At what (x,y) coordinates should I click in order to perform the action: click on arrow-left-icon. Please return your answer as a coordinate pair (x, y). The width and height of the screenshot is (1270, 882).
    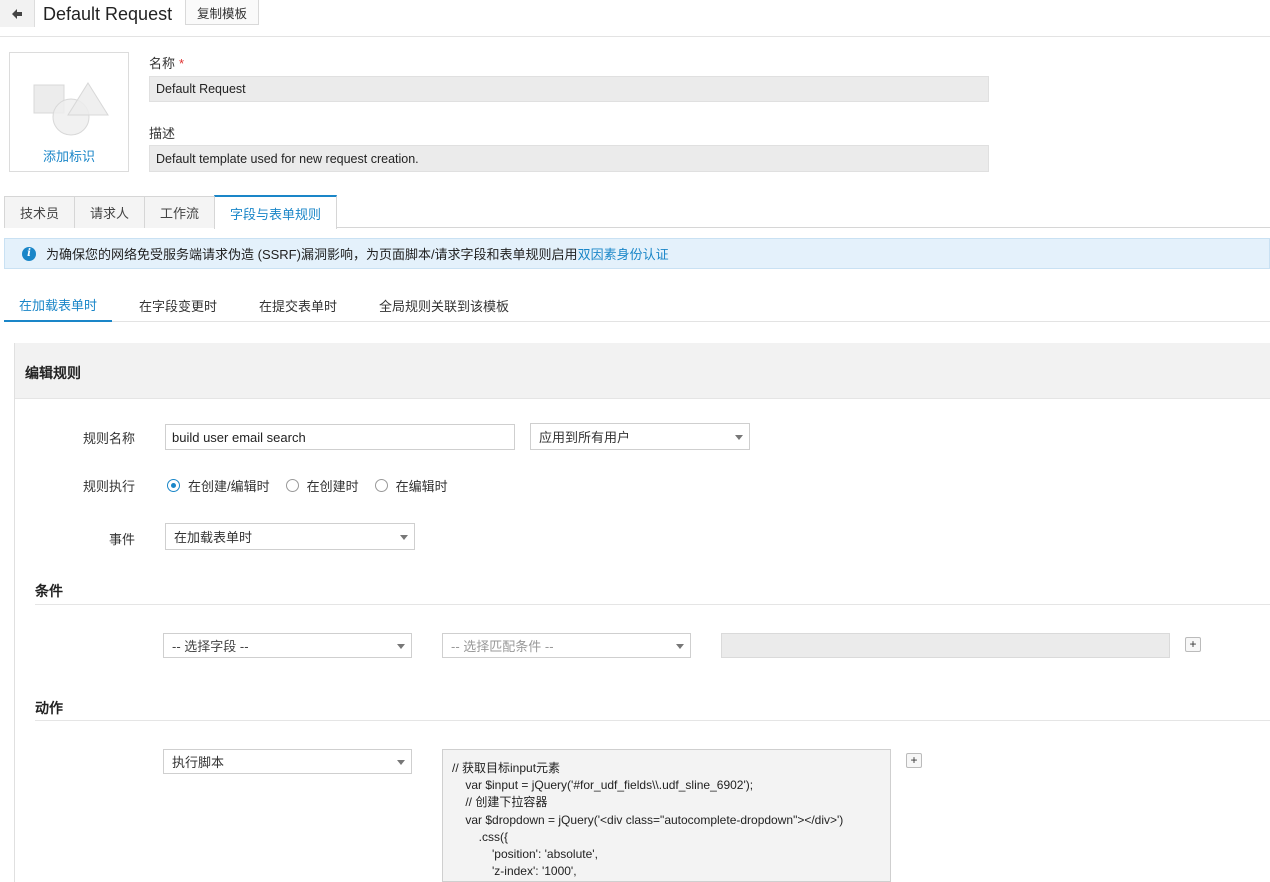
    Looking at the image, I should click on (17, 13).